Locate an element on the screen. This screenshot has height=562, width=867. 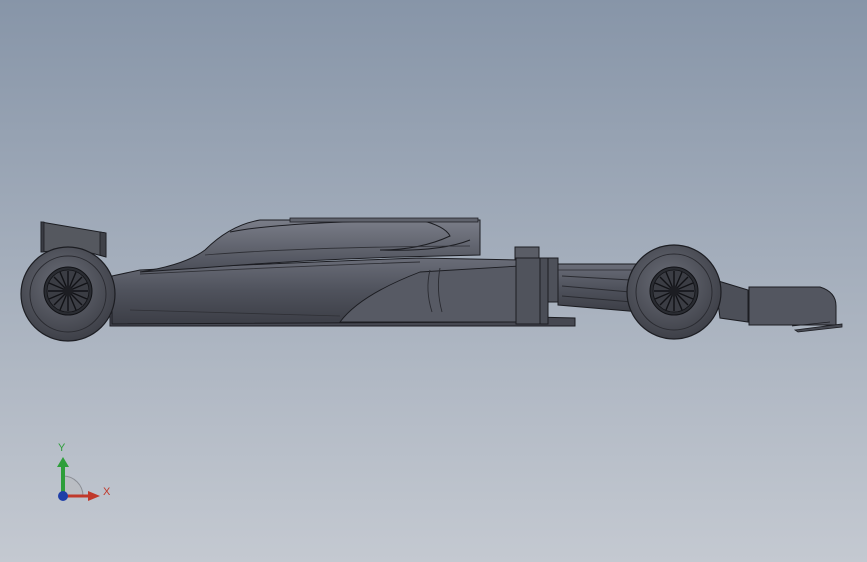
x-axis-label: X is located at coordinates (107, 492).